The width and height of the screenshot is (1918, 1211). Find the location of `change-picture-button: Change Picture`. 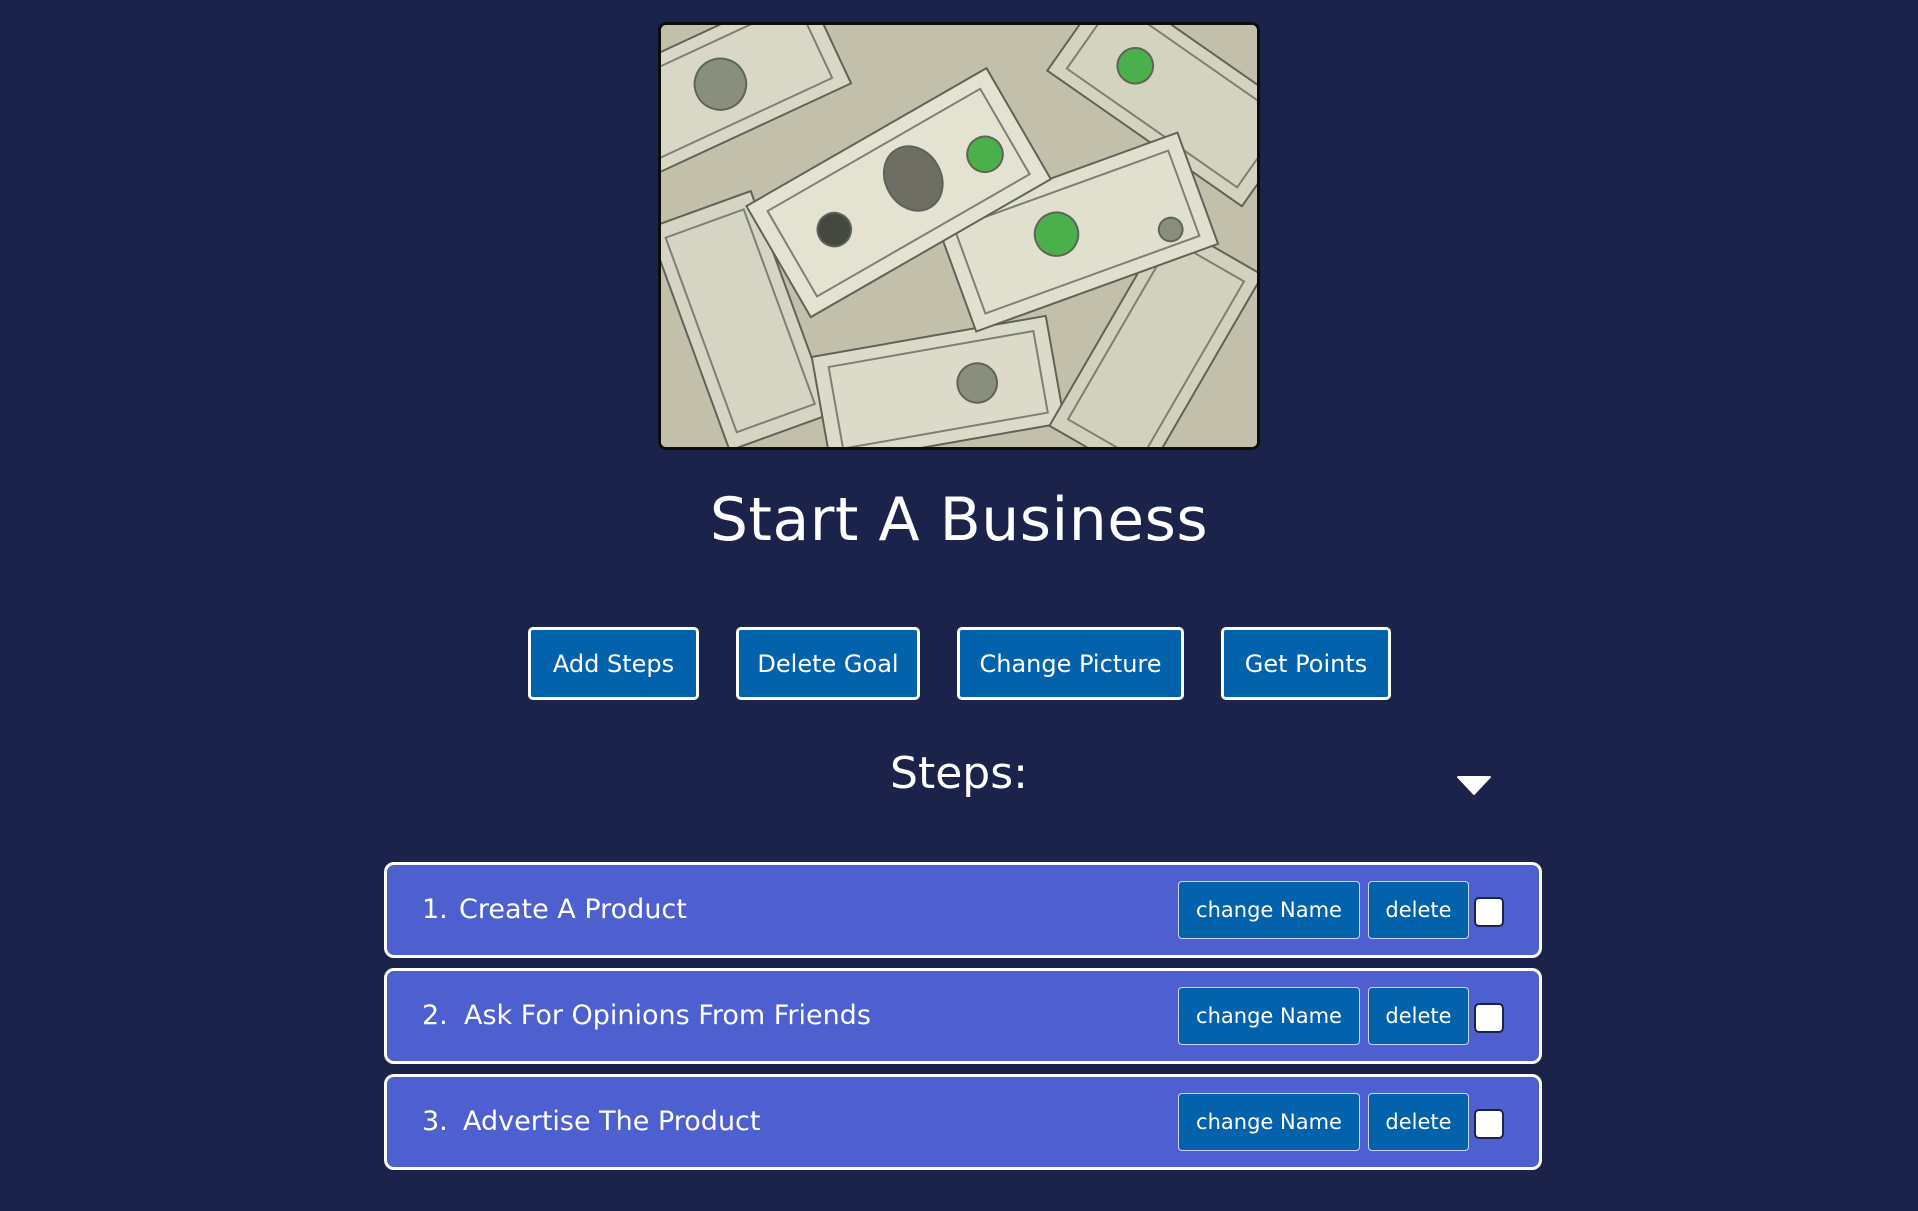

change-picture-button: Change Picture is located at coordinates (1070, 663).